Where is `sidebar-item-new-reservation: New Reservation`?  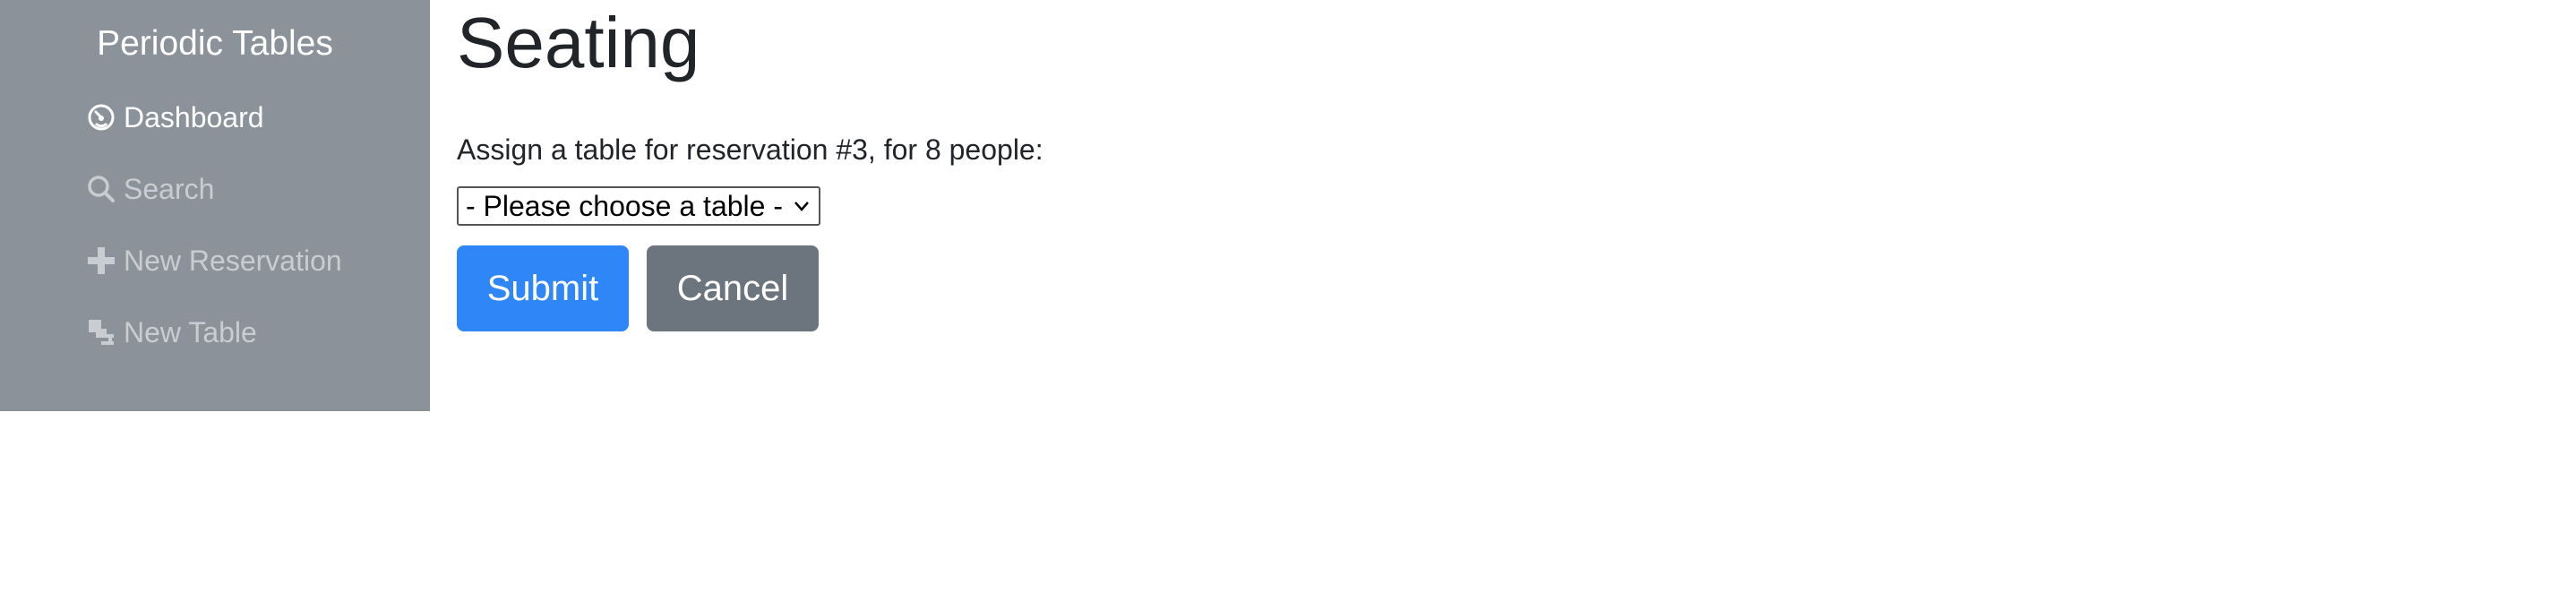
sidebar-item-new-reservation: New Reservation is located at coordinates (214, 260).